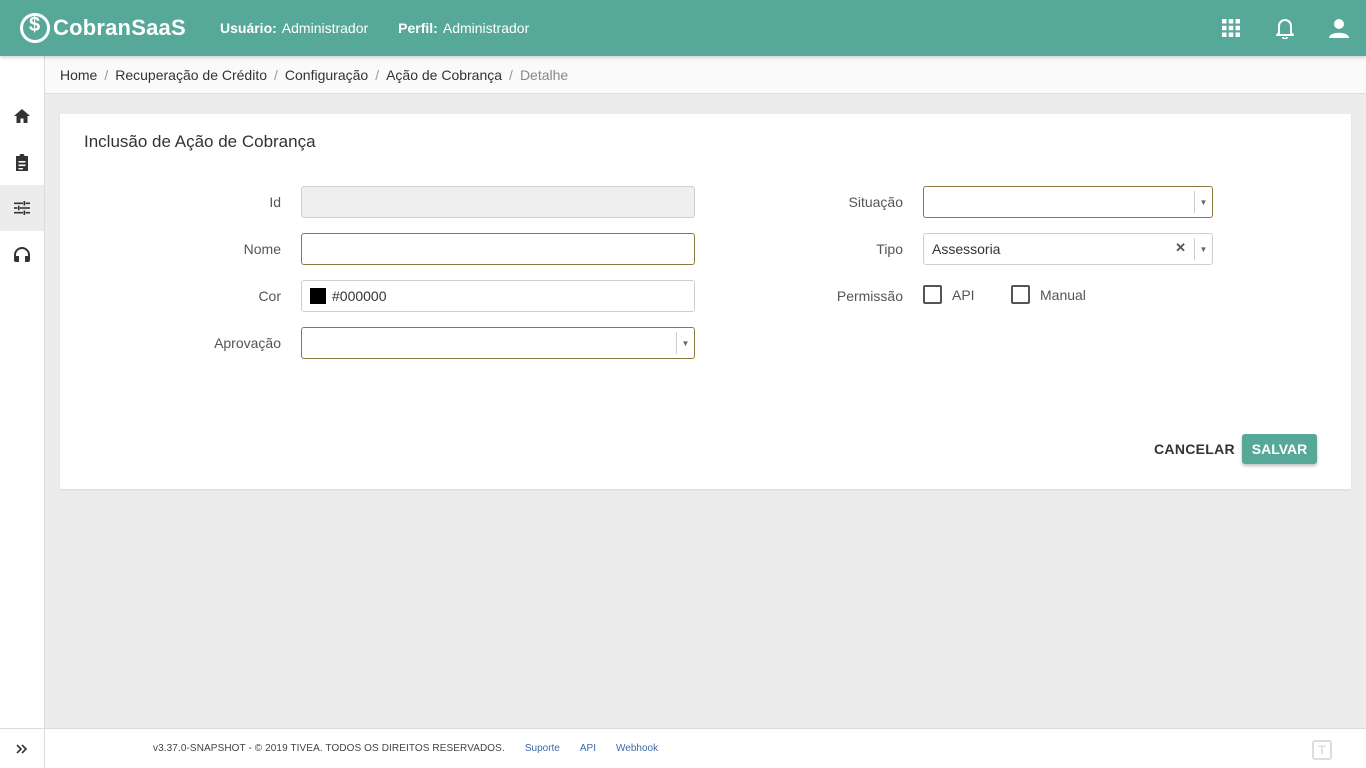 The width and height of the screenshot is (1366, 768). What do you see at coordinates (1194, 449) in the screenshot?
I see `cancel-button: CANCELAR` at bounding box center [1194, 449].